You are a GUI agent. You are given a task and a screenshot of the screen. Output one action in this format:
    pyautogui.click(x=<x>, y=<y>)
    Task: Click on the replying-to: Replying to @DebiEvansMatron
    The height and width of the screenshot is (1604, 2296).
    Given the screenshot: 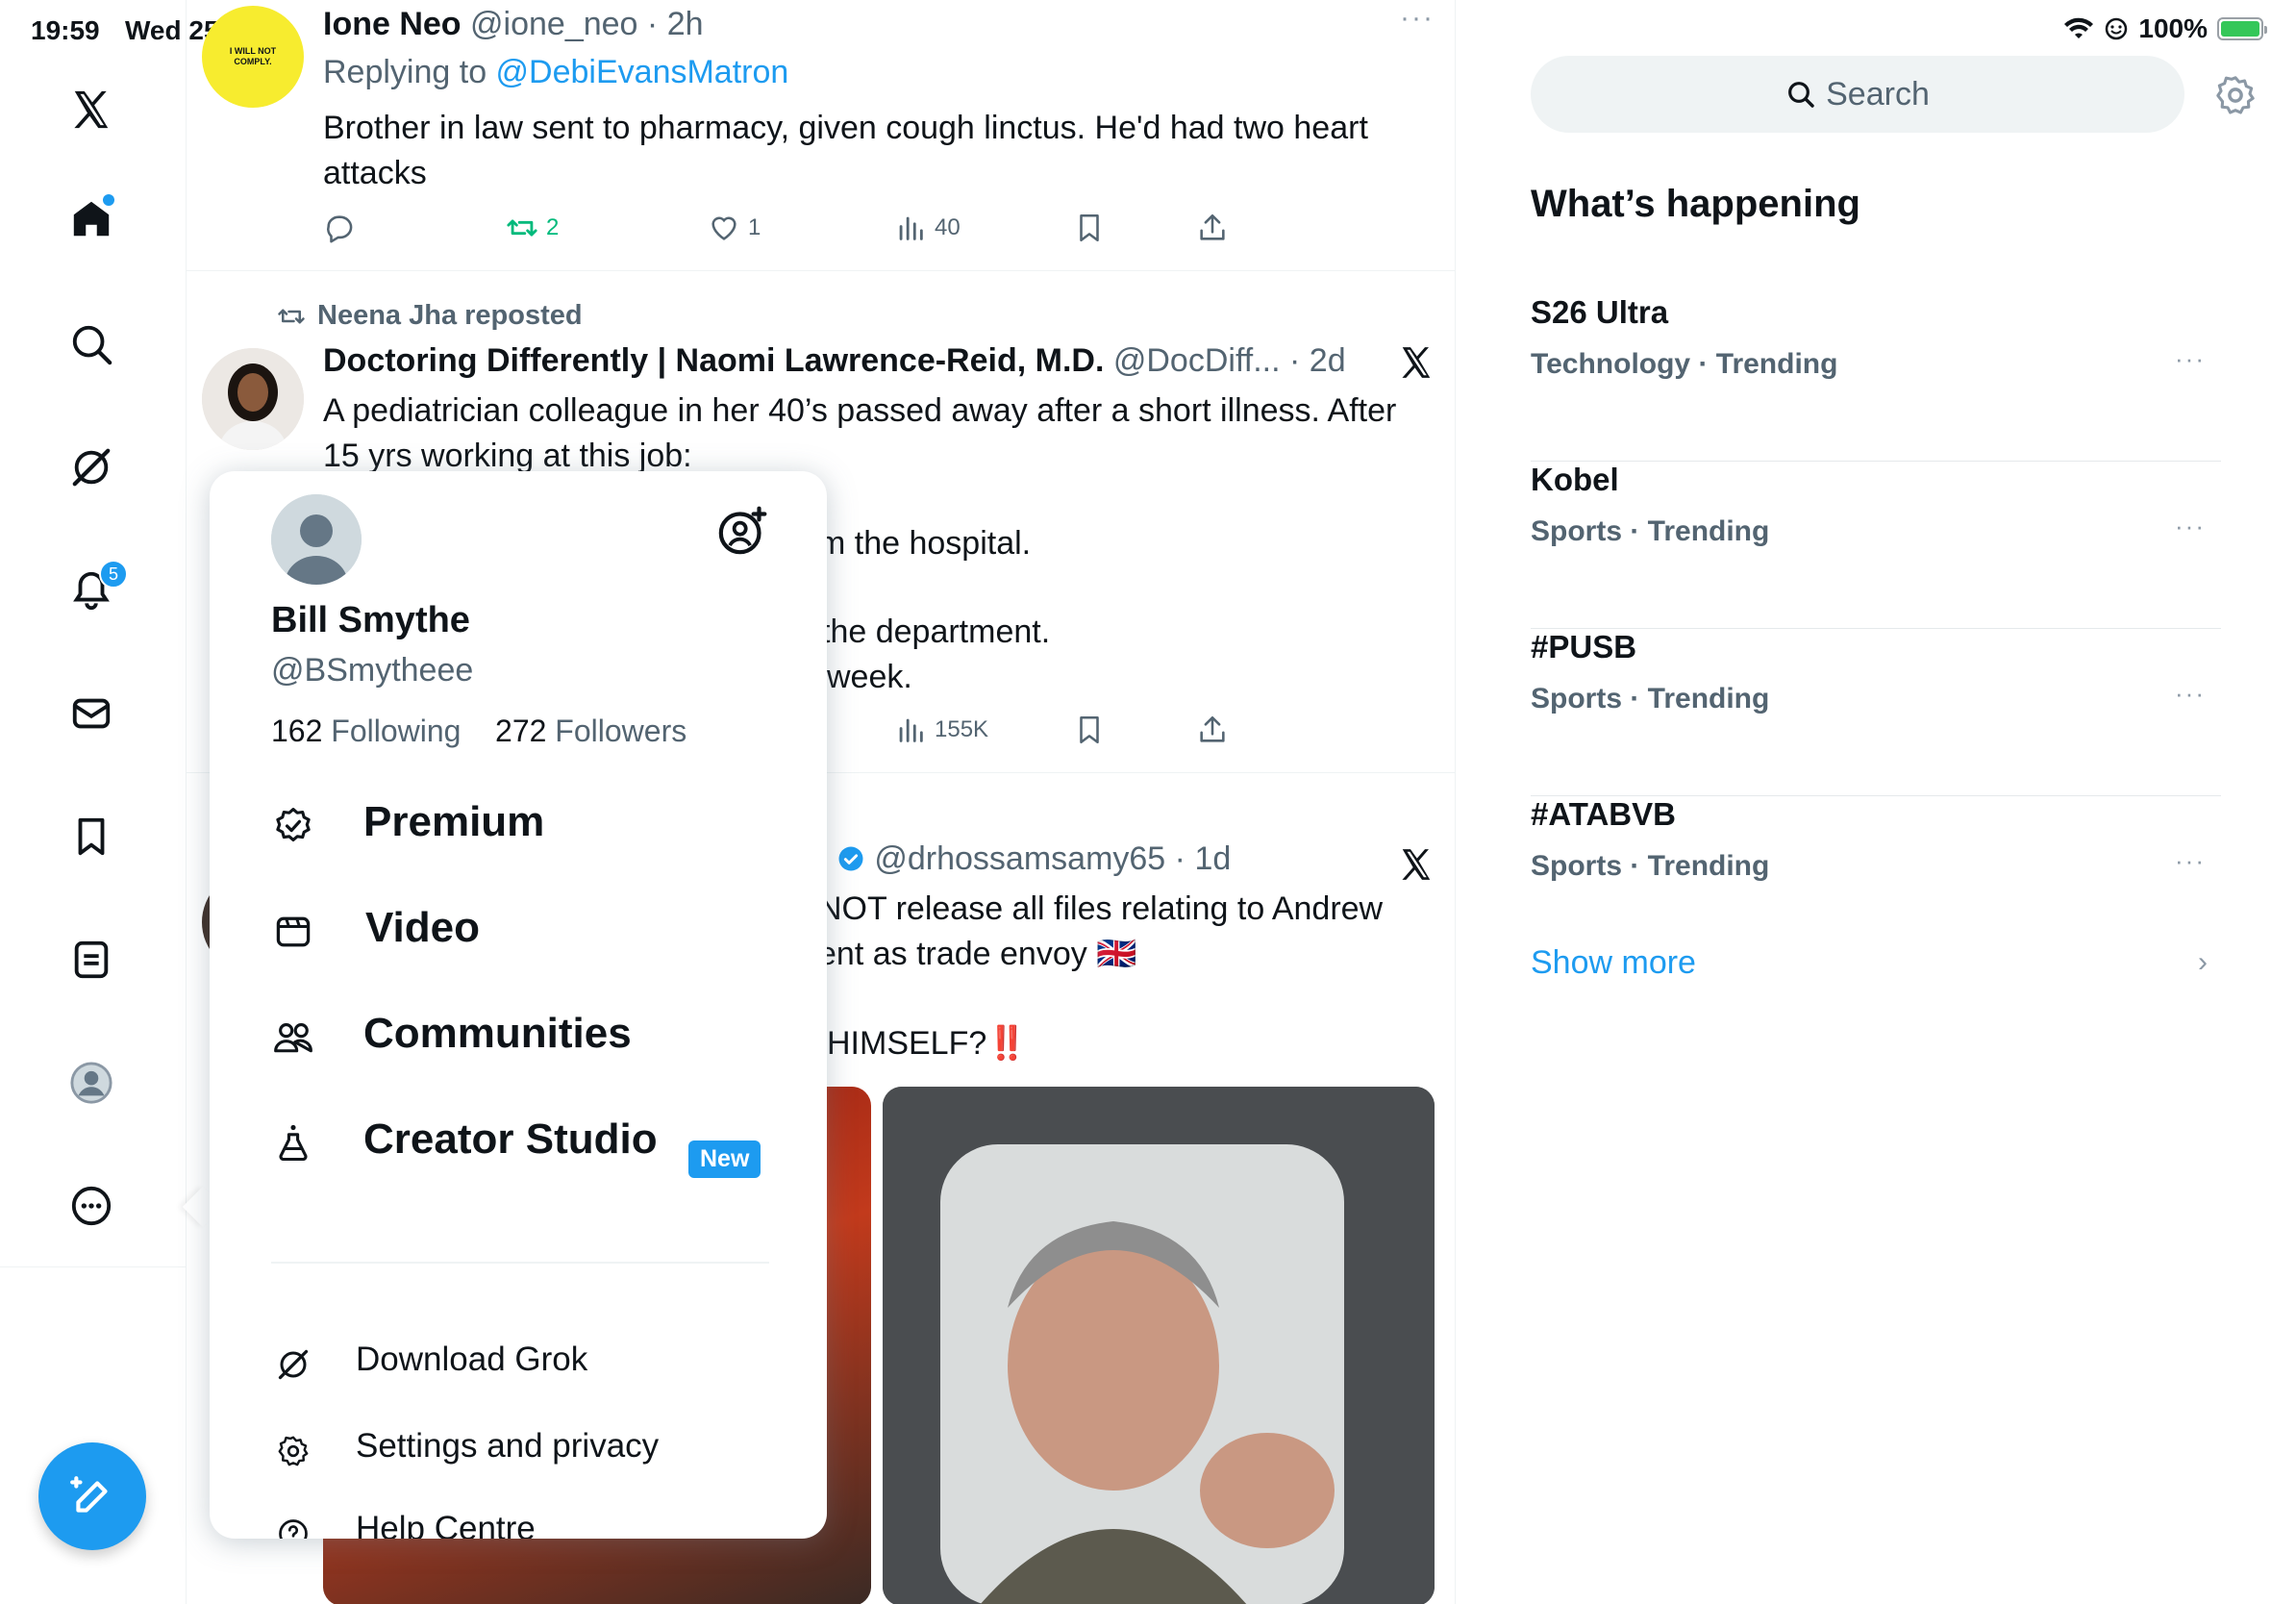 What is the action you would take?
    pyautogui.click(x=556, y=72)
    